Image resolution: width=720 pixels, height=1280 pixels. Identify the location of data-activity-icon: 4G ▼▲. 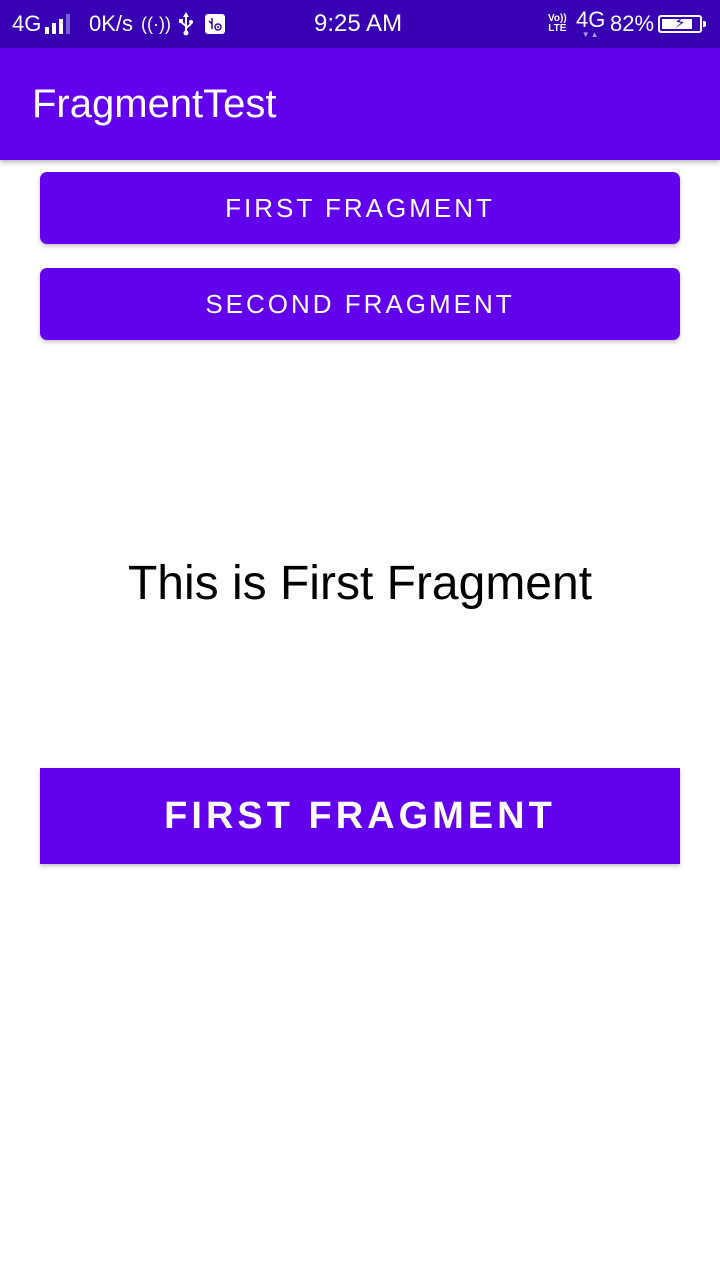
(590, 24).